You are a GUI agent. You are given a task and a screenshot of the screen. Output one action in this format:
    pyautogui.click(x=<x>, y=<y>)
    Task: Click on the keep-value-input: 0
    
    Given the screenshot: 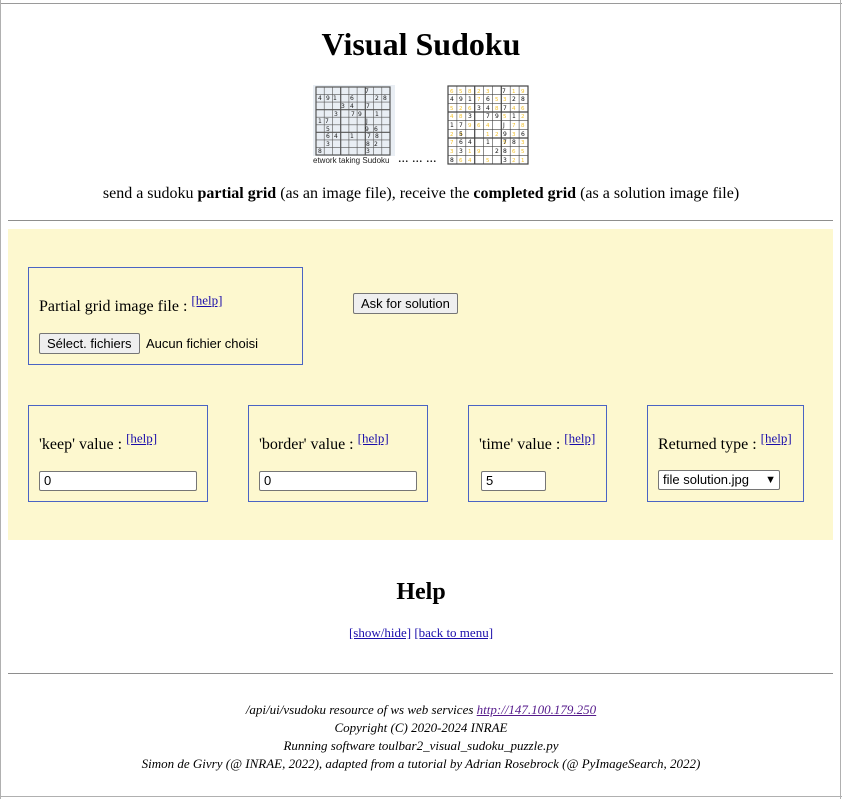 What is the action you would take?
    pyautogui.click(x=118, y=481)
    